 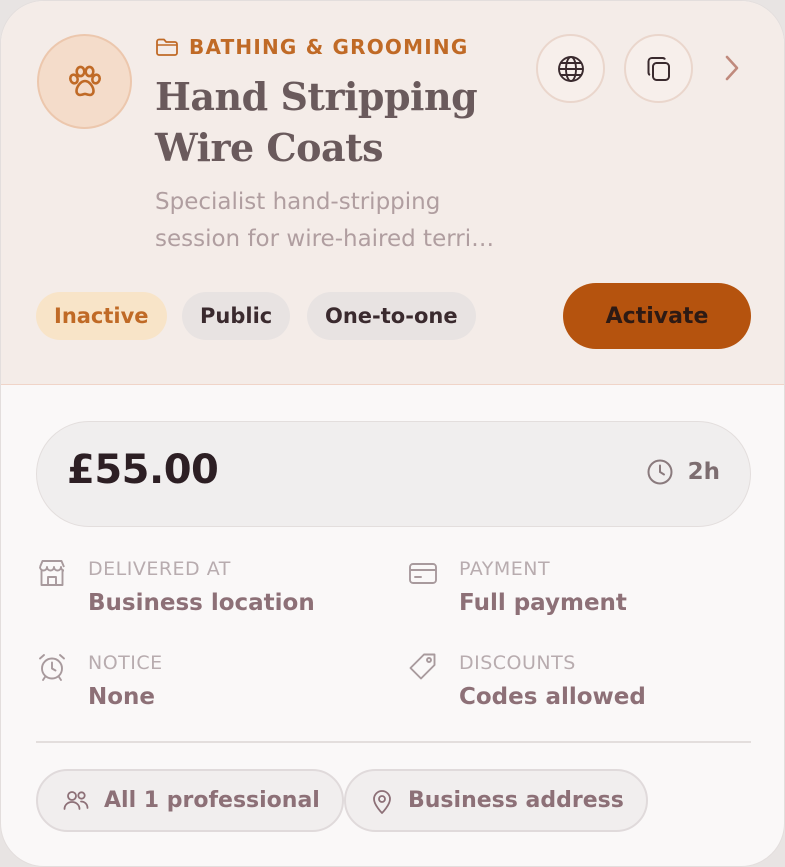 I want to click on status-badge: Inactive, so click(x=101, y=316).